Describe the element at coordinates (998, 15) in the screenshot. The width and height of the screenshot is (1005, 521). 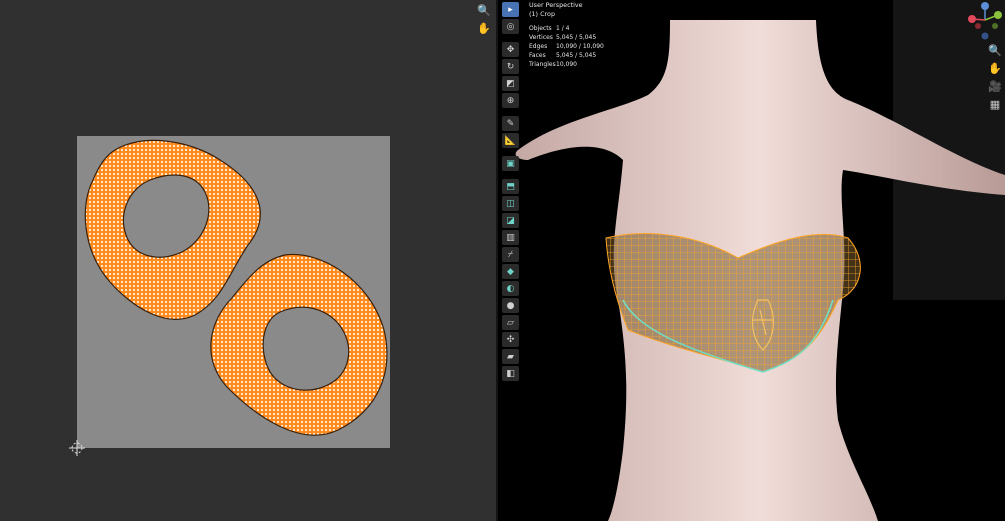
I see `y-axis-icon` at that location.